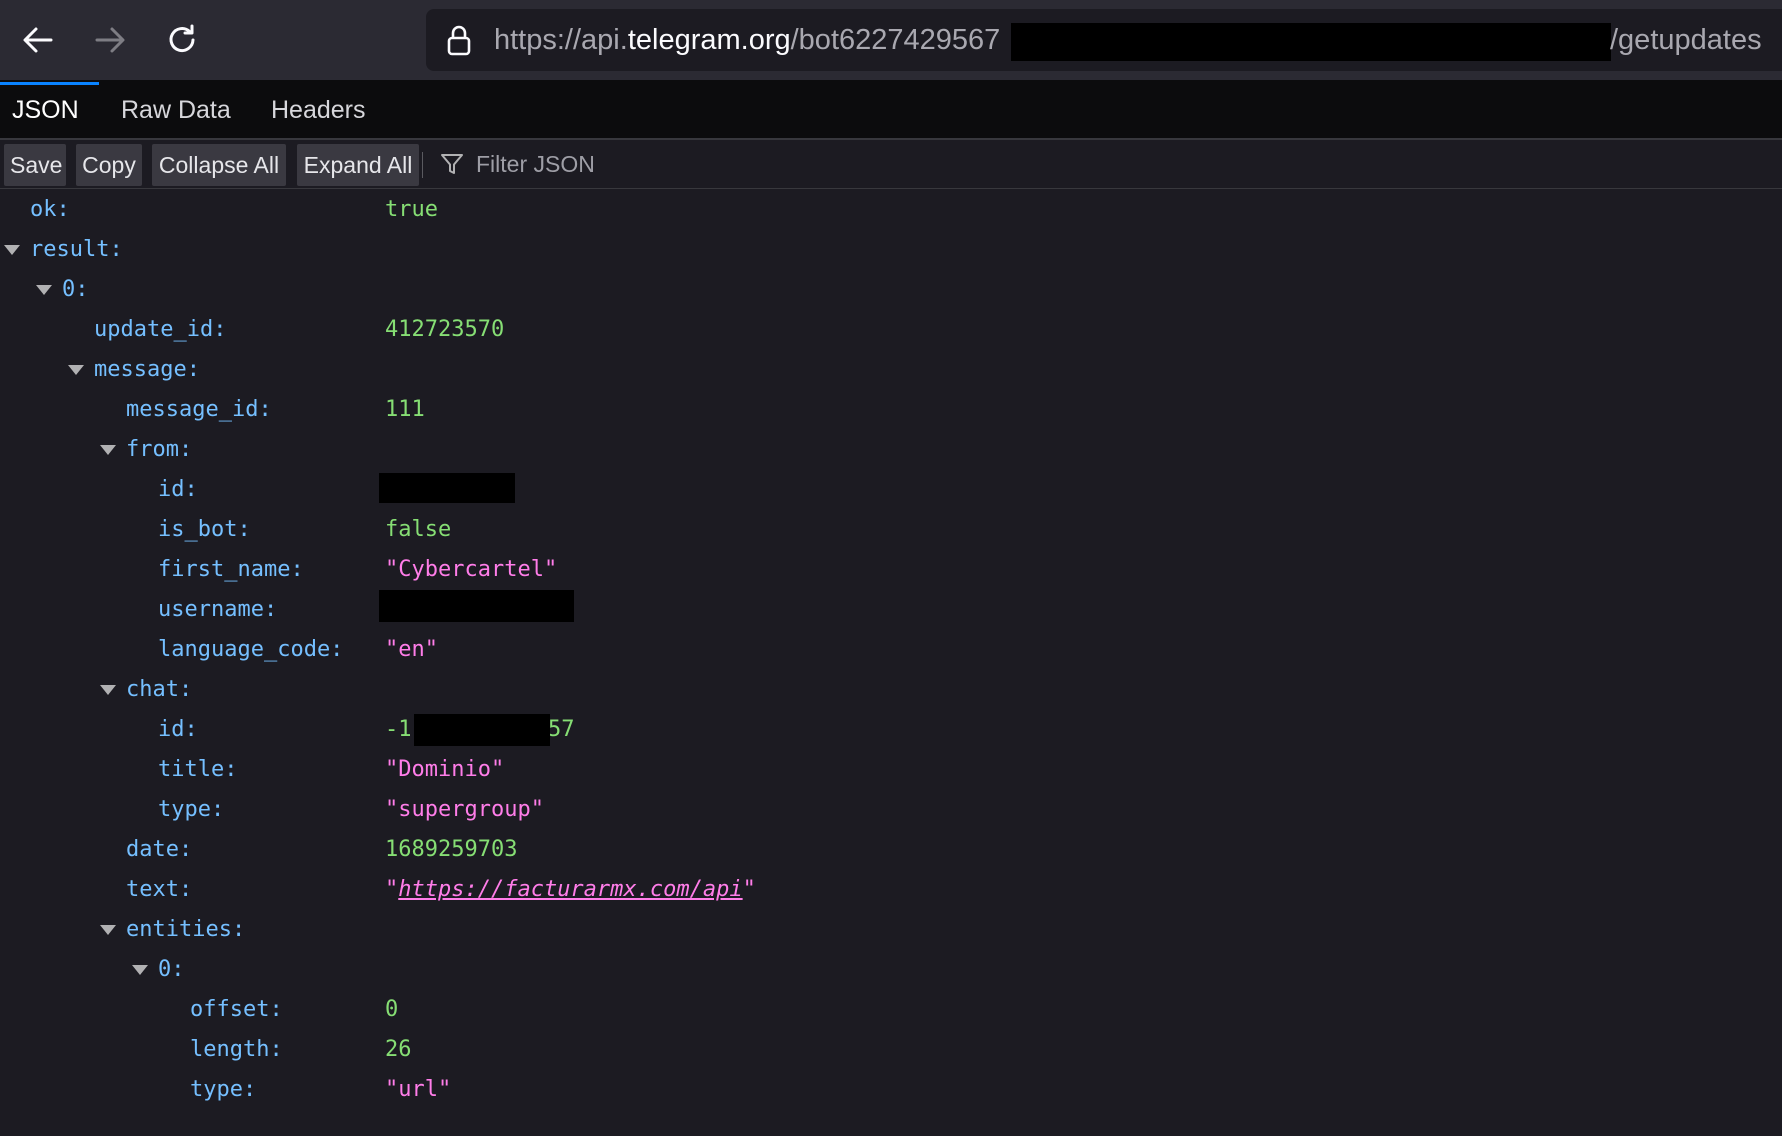 The image size is (1782, 1136). What do you see at coordinates (398, 729) in the screenshot?
I see `json-value-prefix: -1` at bounding box center [398, 729].